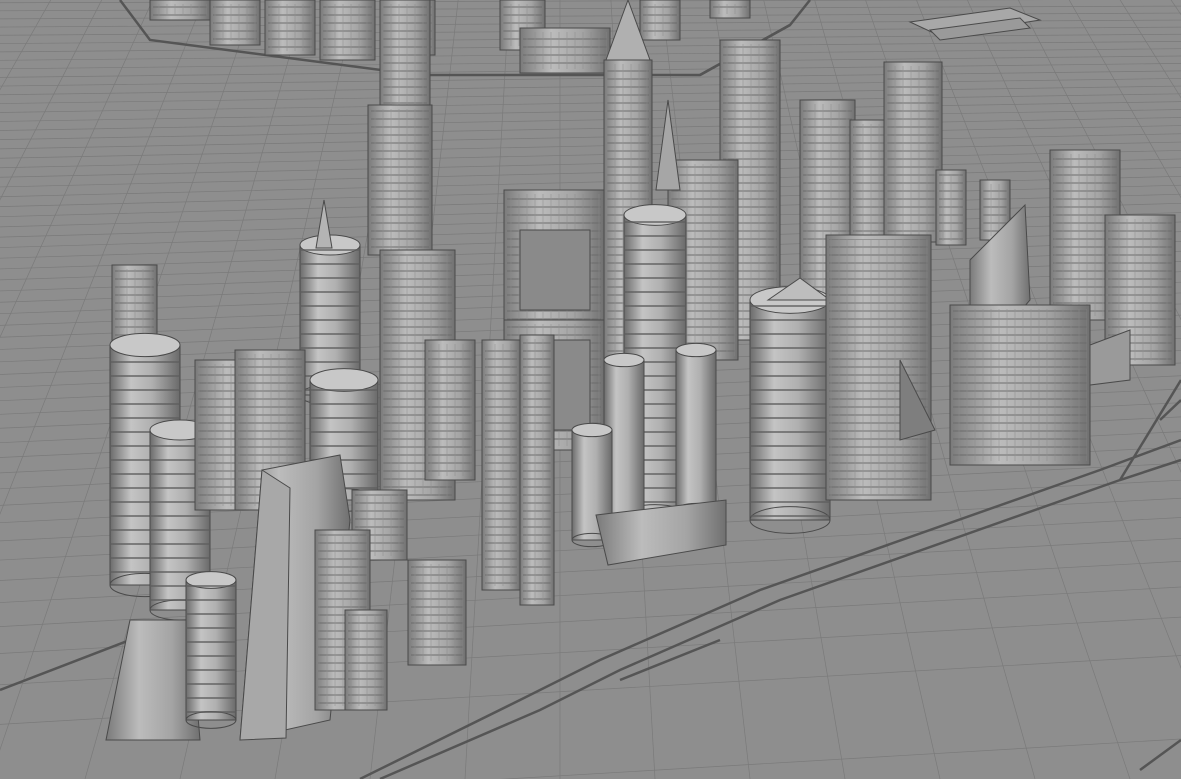  What do you see at coordinates (696, 430) in the screenshot?
I see `cylinder-tower-short` at bounding box center [696, 430].